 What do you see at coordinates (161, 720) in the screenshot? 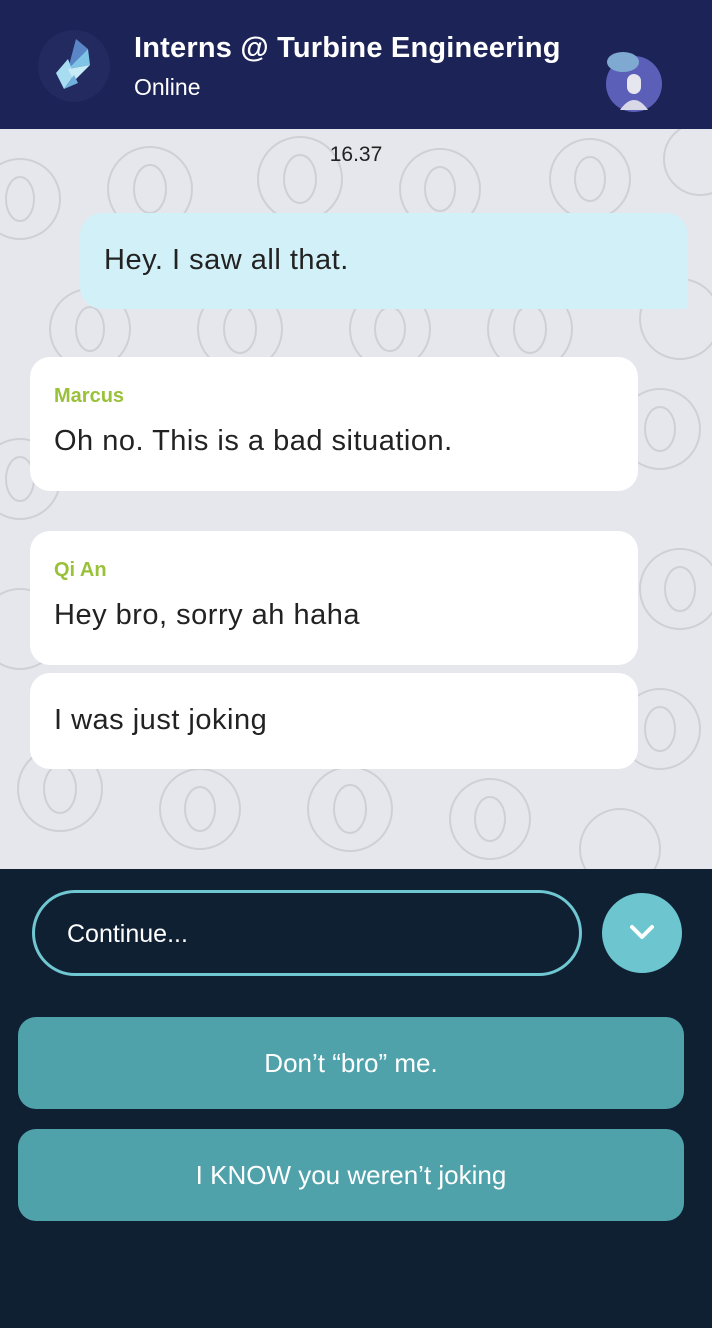
I see `message-text: I was just joking` at bounding box center [161, 720].